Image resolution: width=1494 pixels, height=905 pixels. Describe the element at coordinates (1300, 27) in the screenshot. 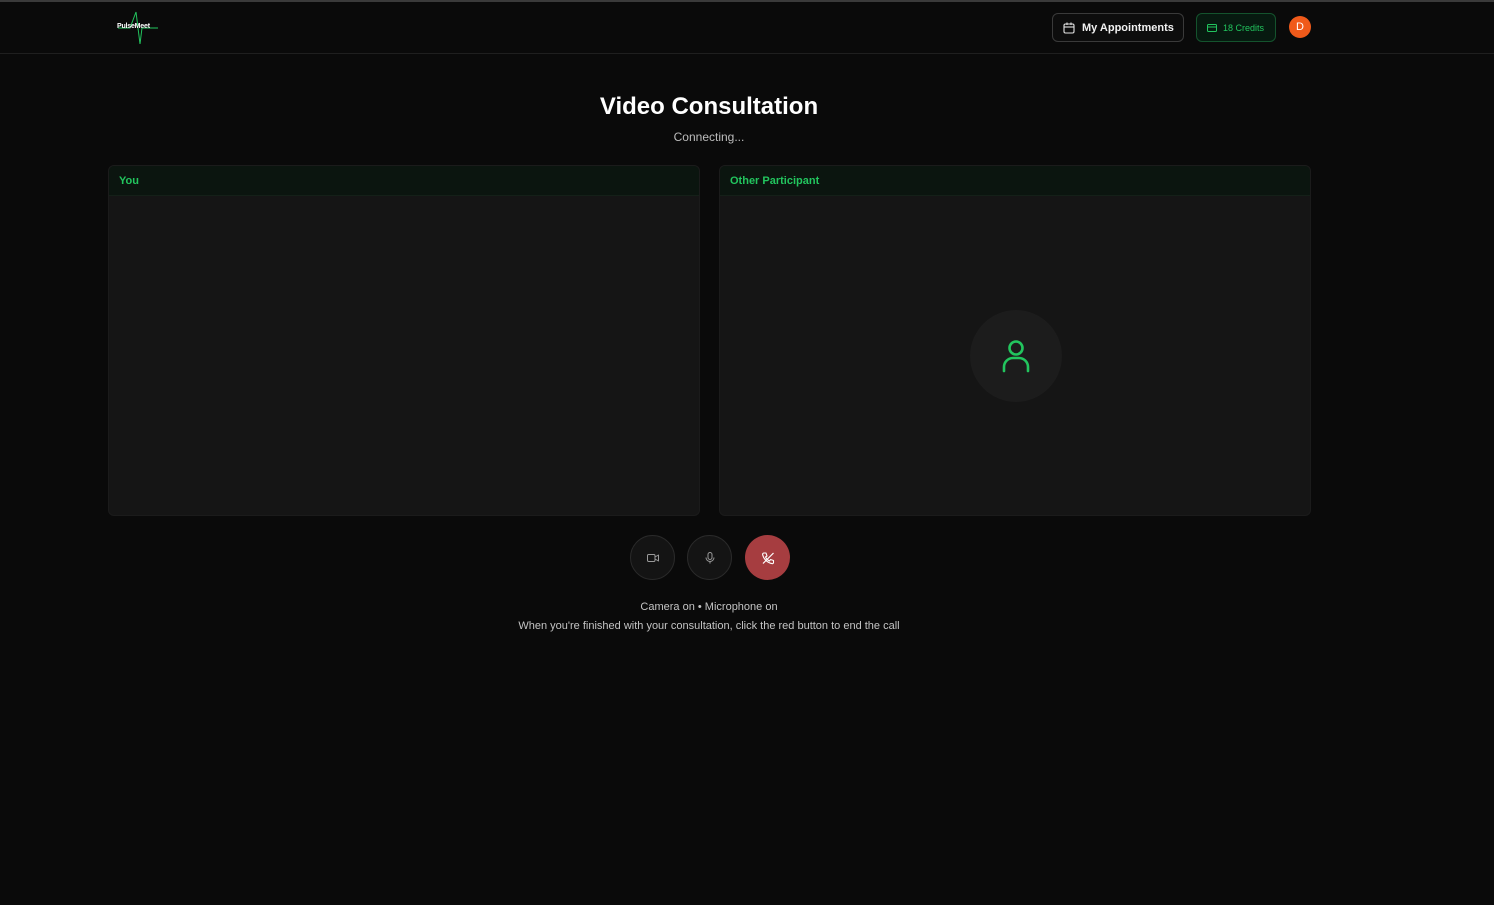

I see `user-avatar: D` at that location.